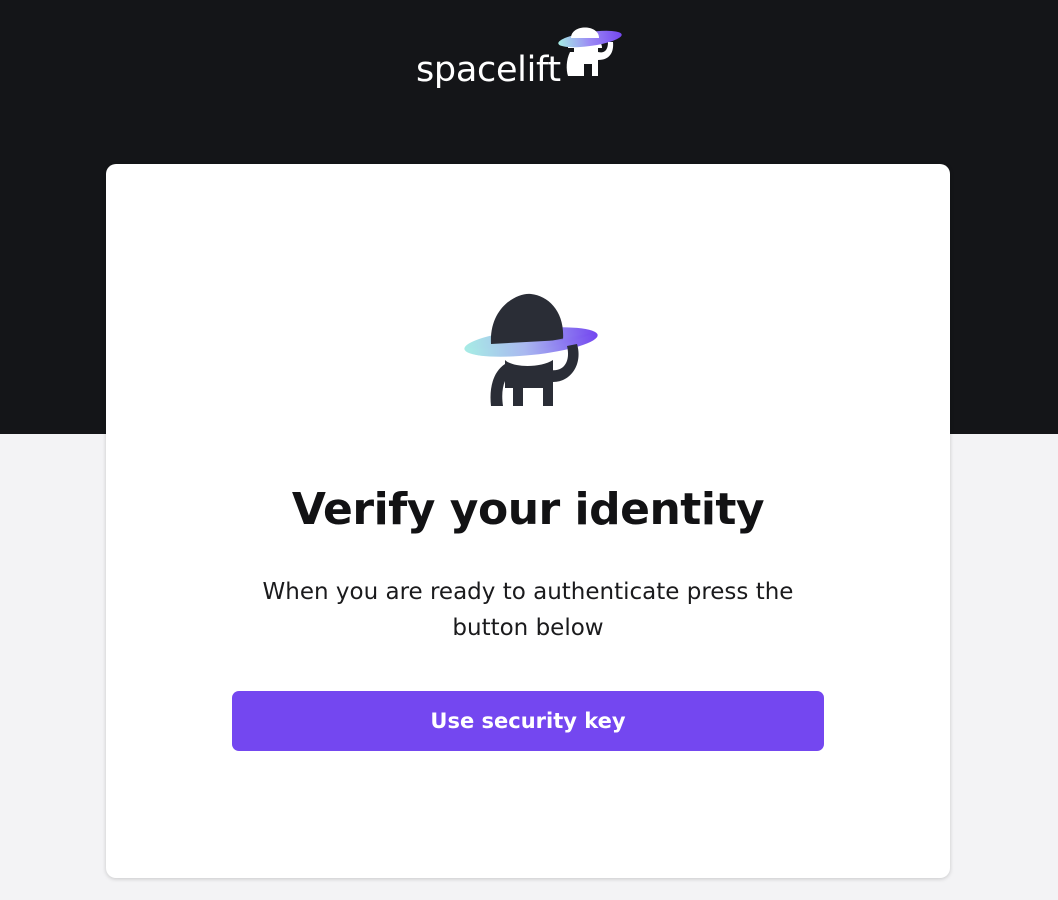 This screenshot has width=1058, height=900. I want to click on use-security-key-button: Use security key, so click(528, 721).